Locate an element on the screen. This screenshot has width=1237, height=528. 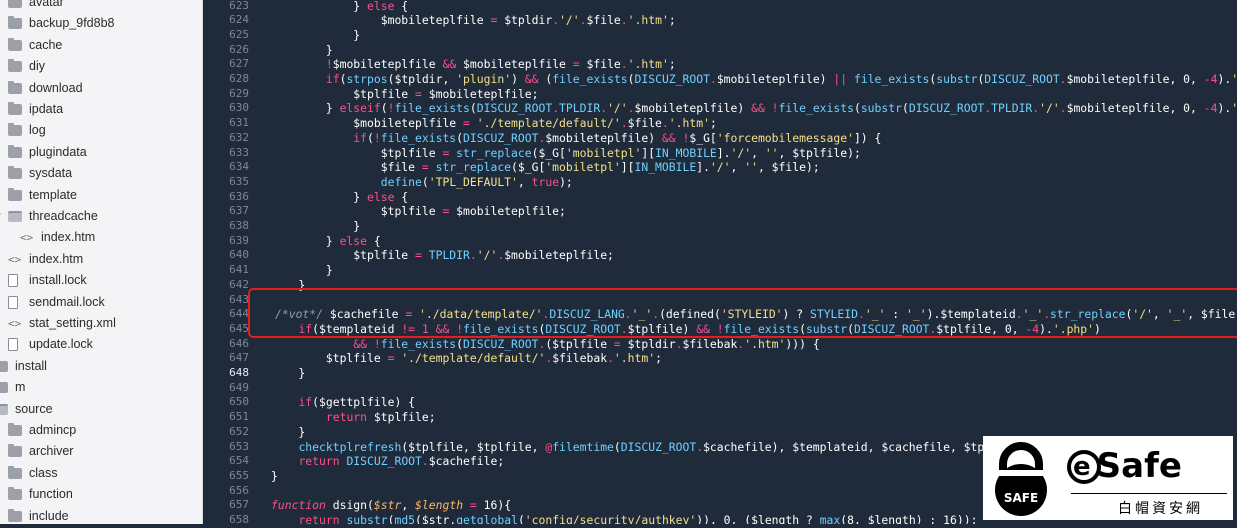
tree-item: ›include is located at coordinates (101, 515).